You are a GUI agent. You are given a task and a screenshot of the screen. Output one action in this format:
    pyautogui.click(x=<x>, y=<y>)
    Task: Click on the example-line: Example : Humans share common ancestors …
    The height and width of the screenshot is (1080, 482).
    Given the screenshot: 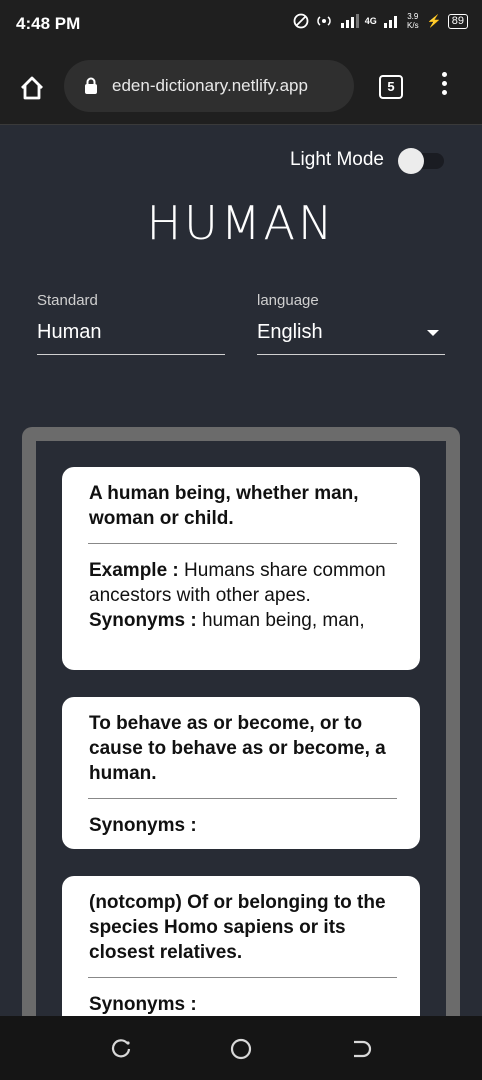 What is the action you would take?
    pyautogui.click(x=242, y=583)
    